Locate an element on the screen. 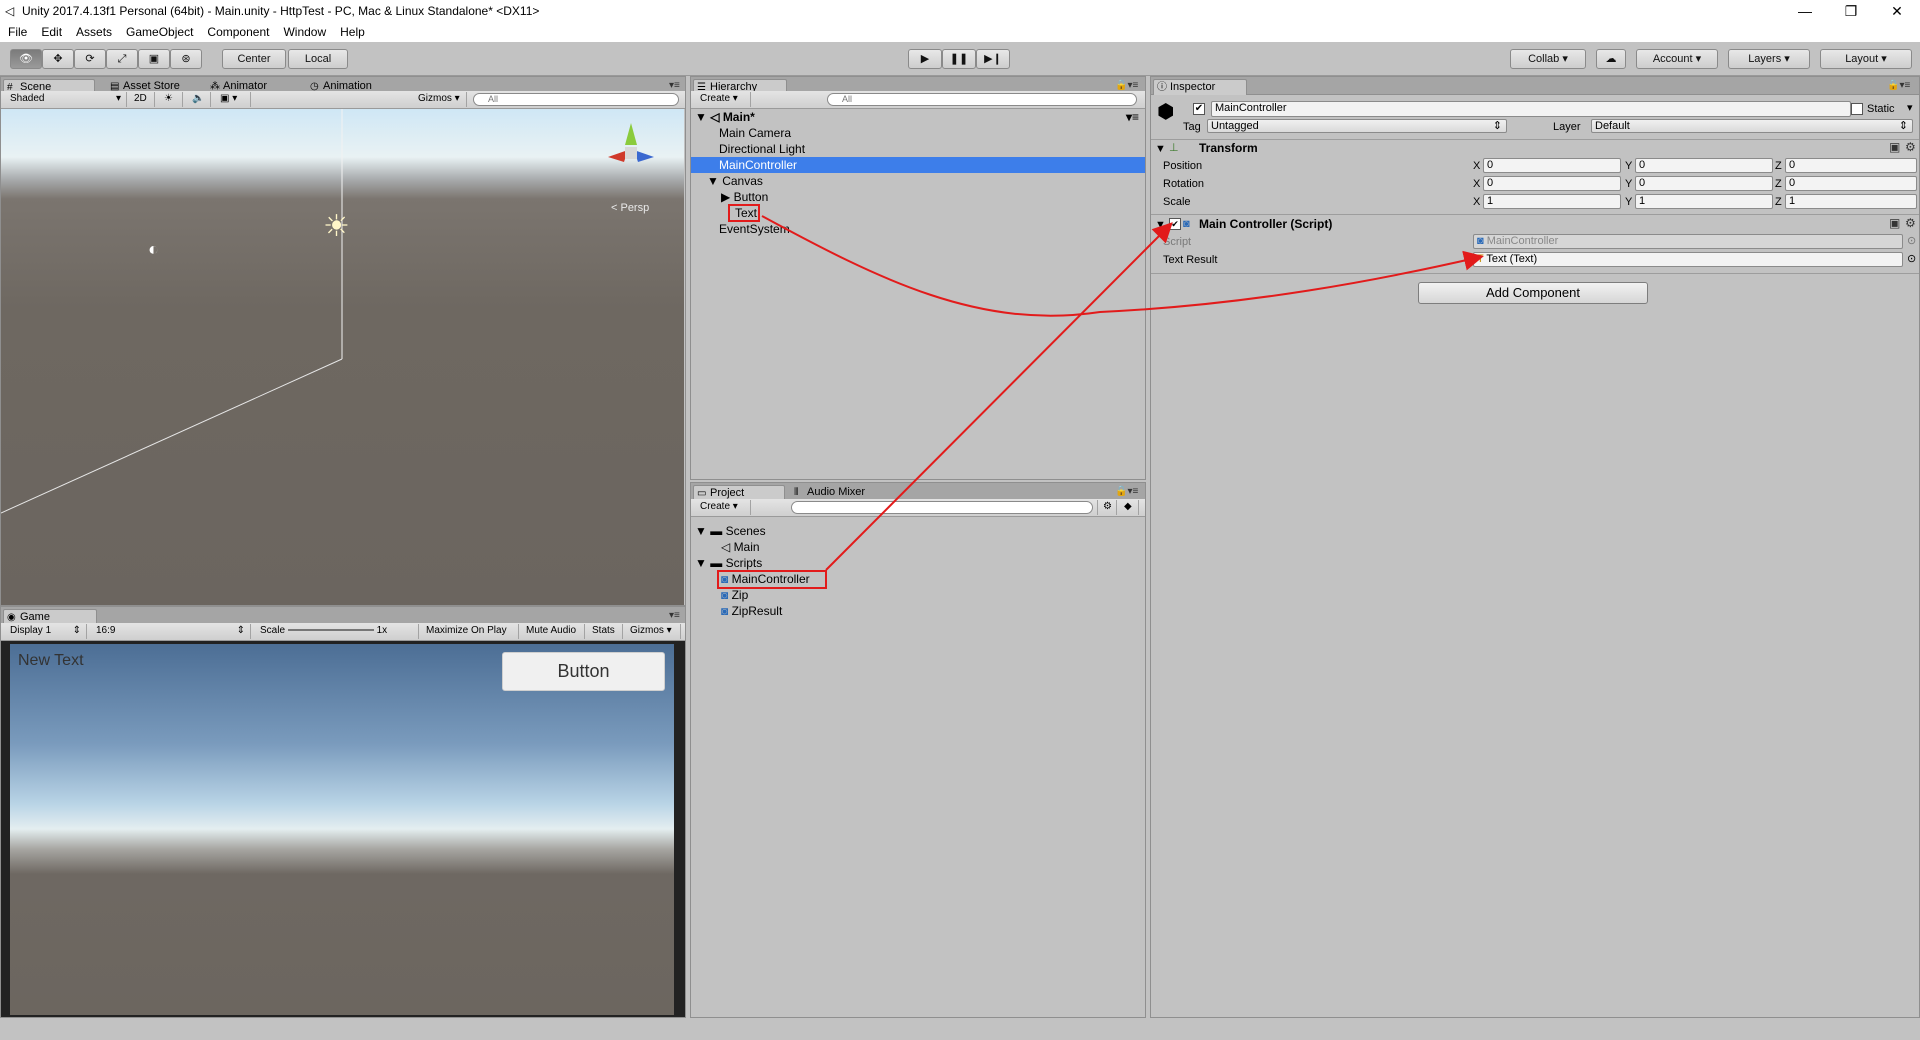 This screenshot has width=1920, height=1040. hand-tool-icon: 👁 is located at coordinates (26, 59).